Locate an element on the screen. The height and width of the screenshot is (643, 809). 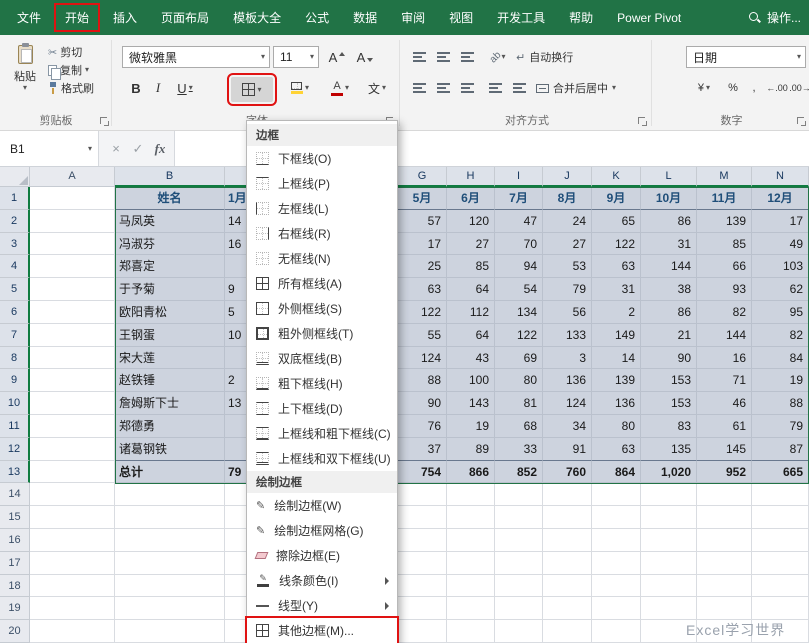
cell-G1: 5月 is located at coordinates (422, 198).